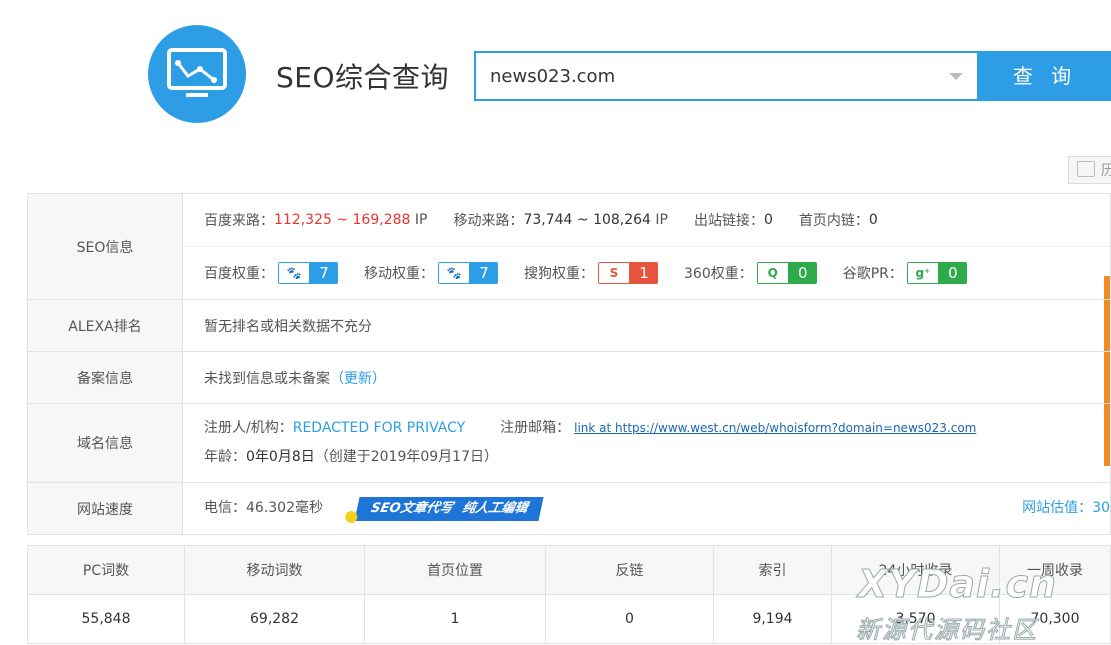  I want to click on age-value: 0年0月8日, so click(280, 457).